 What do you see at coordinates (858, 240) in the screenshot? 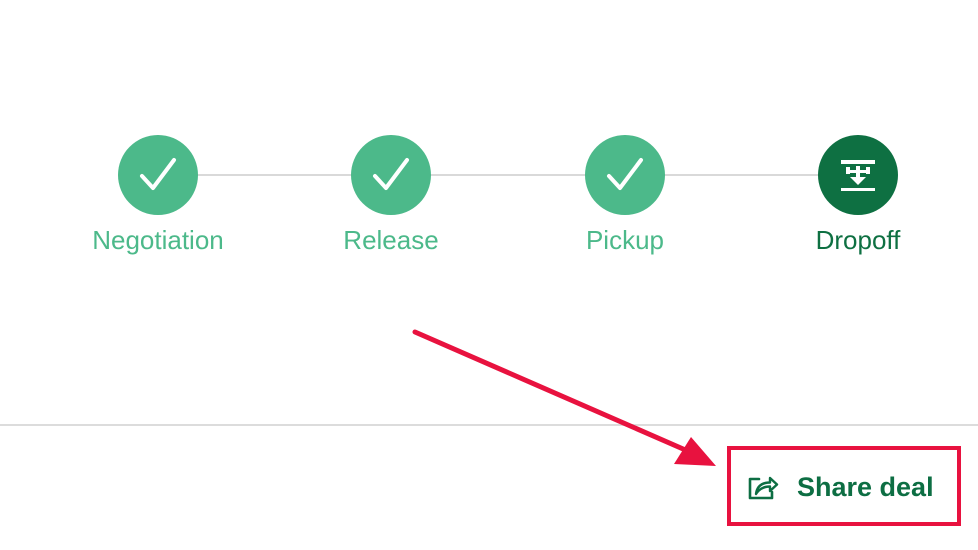
I see `step-label: Dropoff` at bounding box center [858, 240].